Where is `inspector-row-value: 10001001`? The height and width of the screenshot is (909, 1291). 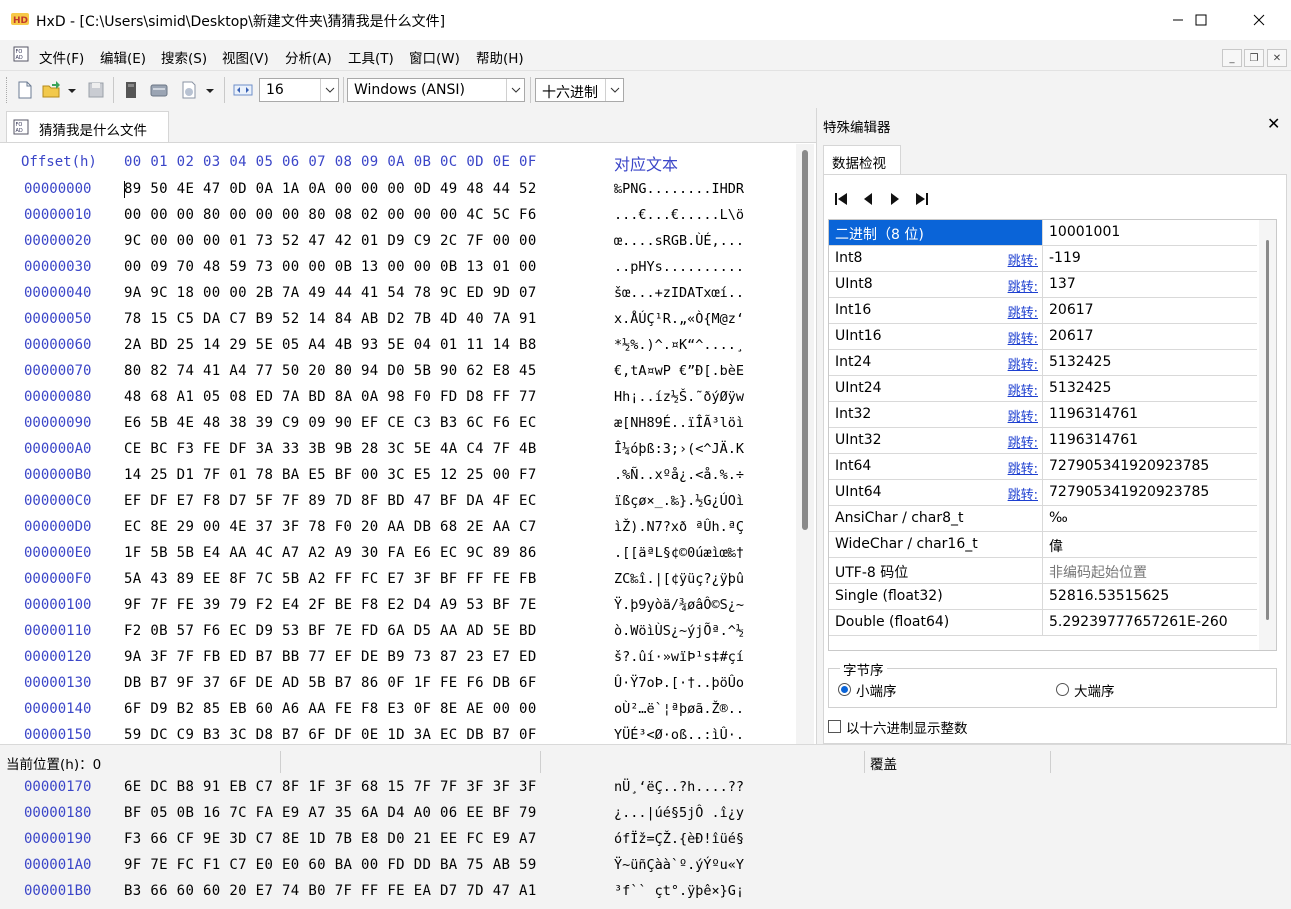 inspector-row-value: 10001001 is located at coordinates (1084, 232).